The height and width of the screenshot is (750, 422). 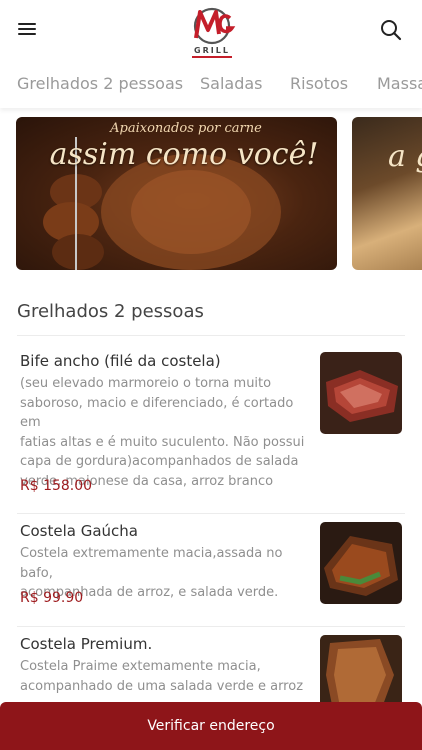 I want to click on item-description-line: capa de gordura)acompanhados de salada, so click(x=159, y=461).